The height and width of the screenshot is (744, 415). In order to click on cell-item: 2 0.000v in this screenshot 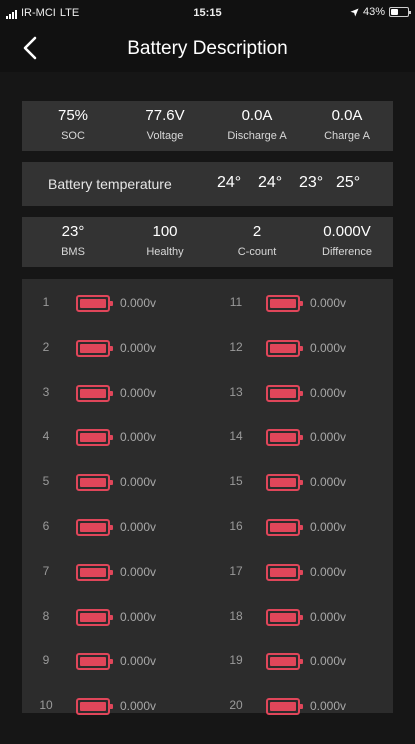, I will do `click(112, 348)`.